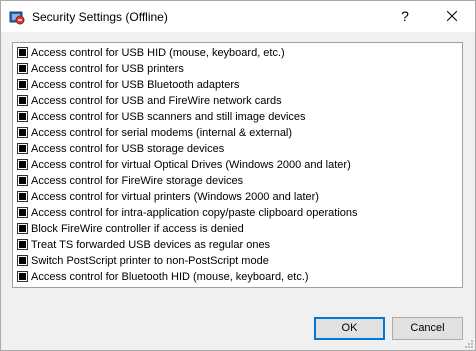 Image resolution: width=476 pixels, height=351 pixels. I want to click on title-bar: Security Settings (Offline) ?, so click(238, 16).